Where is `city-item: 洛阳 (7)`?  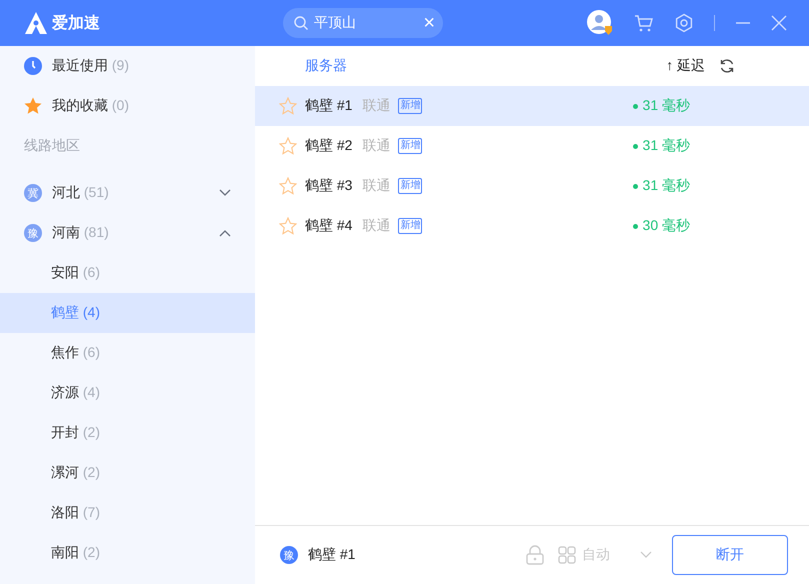
city-item: 洛阳 (7) is located at coordinates (127, 513).